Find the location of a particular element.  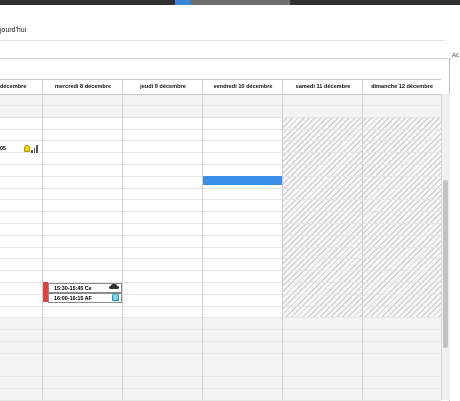

event-wed-1600: 16:00-16:15 AF is located at coordinates (85, 298).